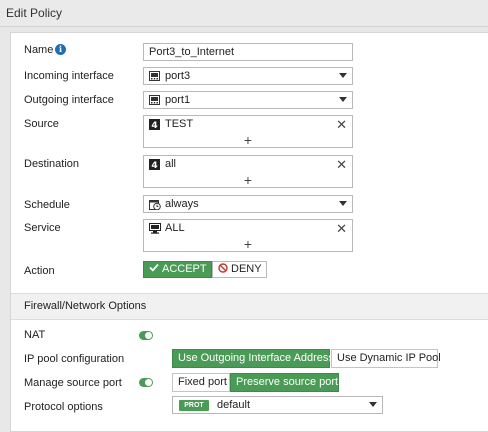  I want to click on outgoing-interface-label: Outgoing interface, so click(69, 100).